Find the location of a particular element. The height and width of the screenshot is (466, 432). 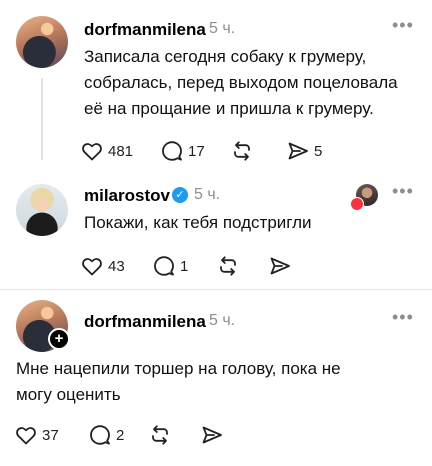

post-text-line: Покажи, как тебя подстригли is located at coordinates (198, 222).